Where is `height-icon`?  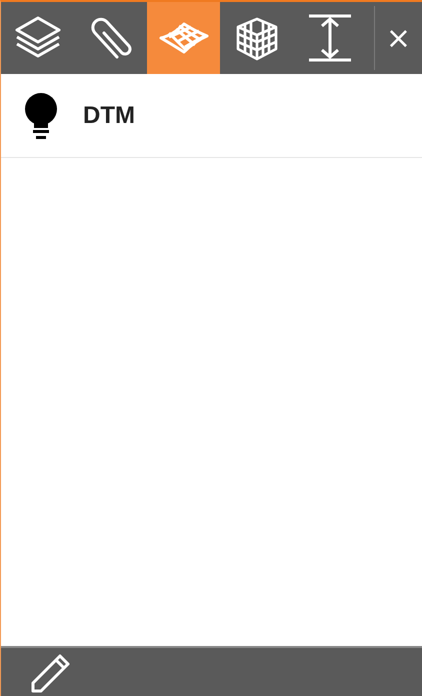
height-icon is located at coordinates (329, 38).